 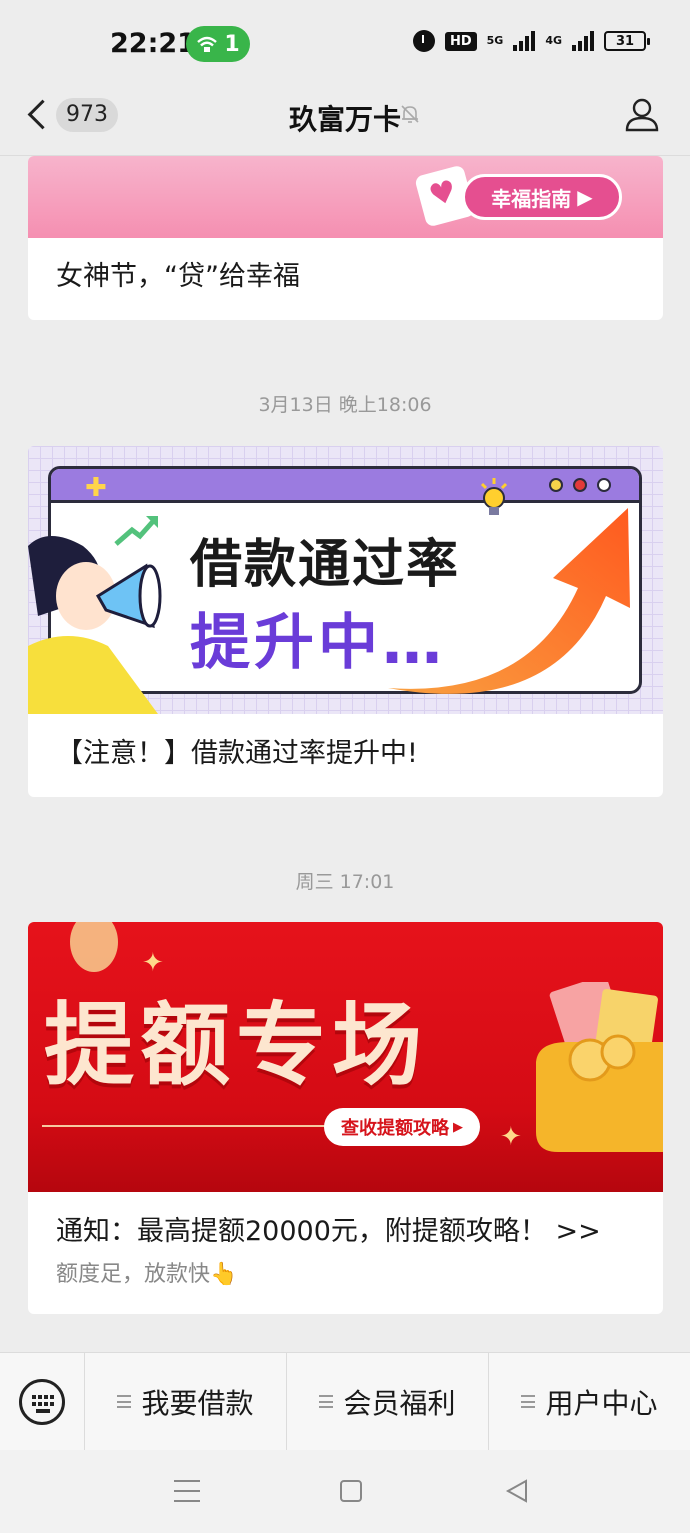 I want to click on menu-item-borrow: 我要借款, so click(x=185, y=1401).